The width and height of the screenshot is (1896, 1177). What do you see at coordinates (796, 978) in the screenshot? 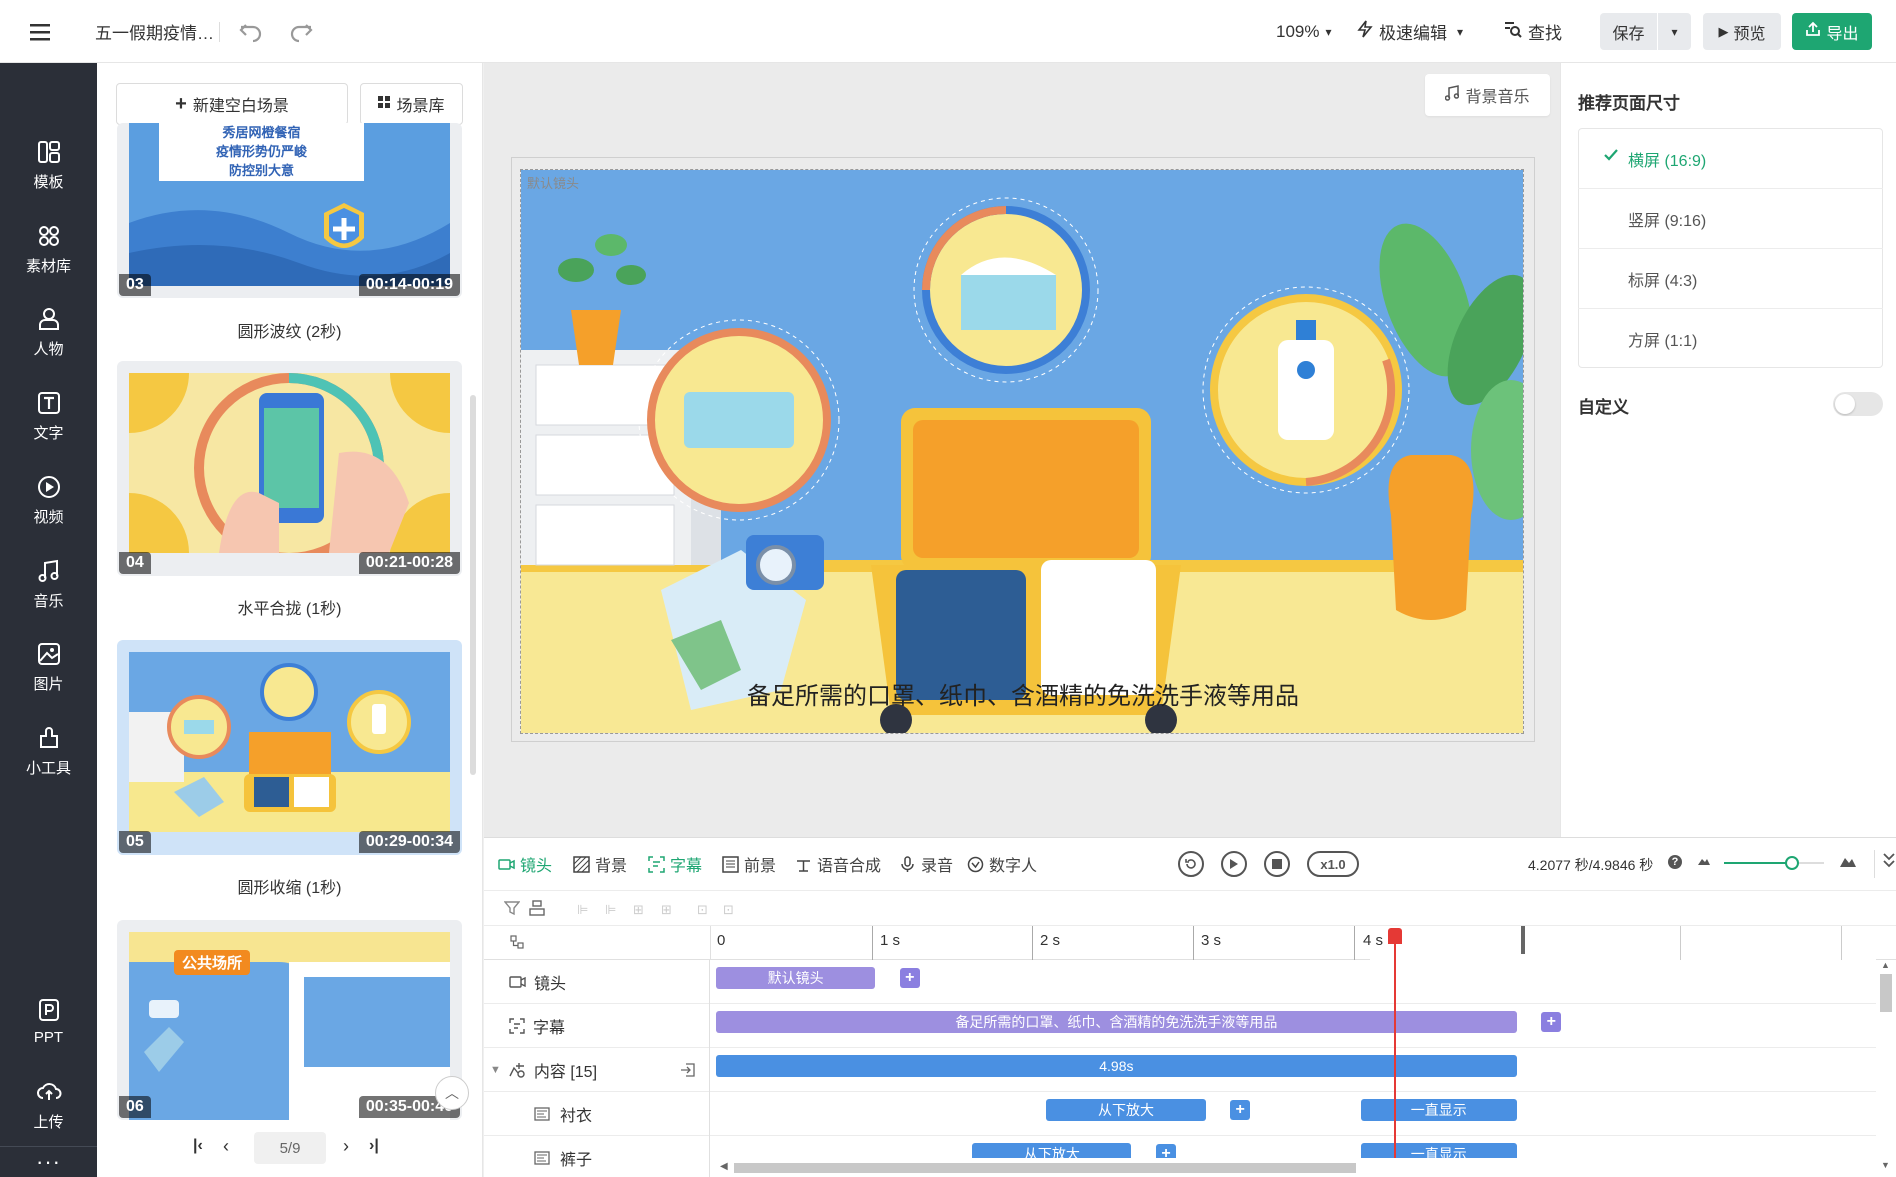
I see `timeline-clip: 默认镜头` at bounding box center [796, 978].